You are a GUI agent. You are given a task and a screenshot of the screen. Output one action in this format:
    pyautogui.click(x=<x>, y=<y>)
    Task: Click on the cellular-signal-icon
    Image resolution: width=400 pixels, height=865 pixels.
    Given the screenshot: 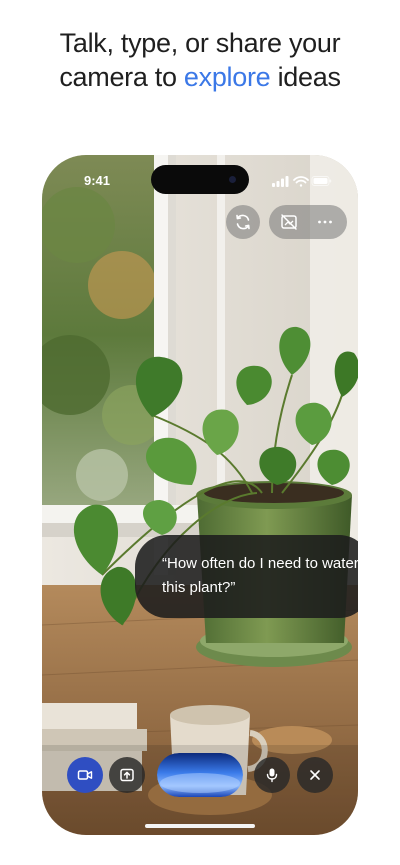 What is the action you would take?
    pyautogui.click(x=280, y=181)
    